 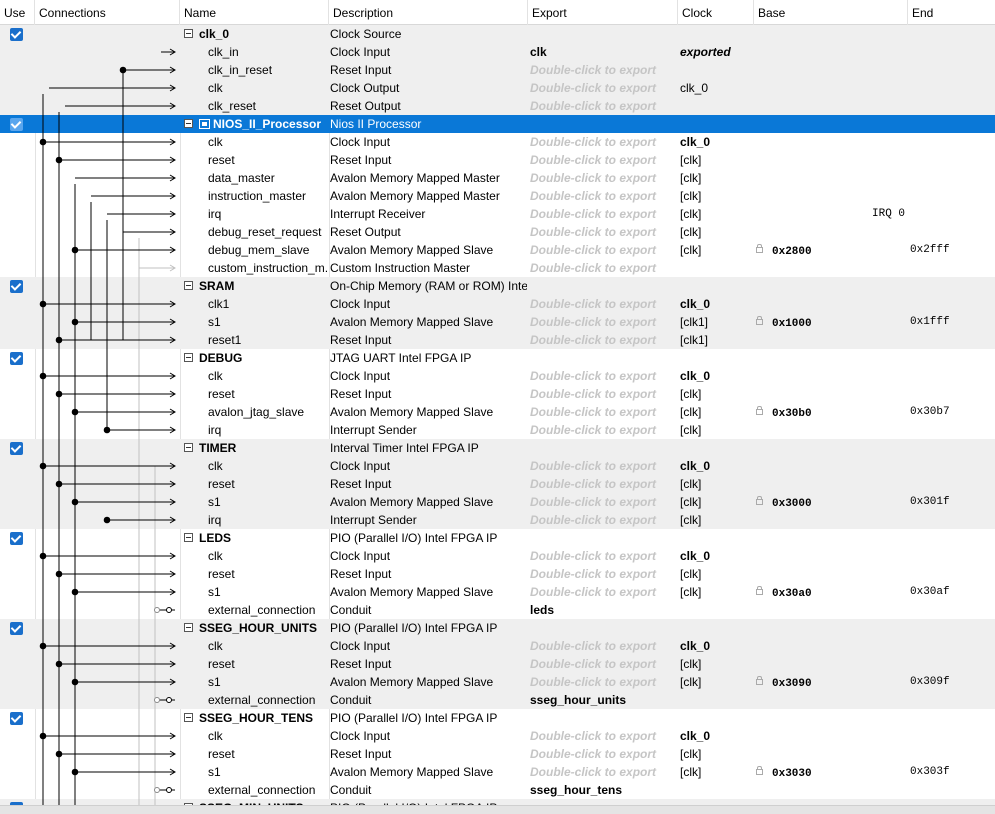 What do you see at coordinates (603, 12) in the screenshot?
I see `header-export: Export` at bounding box center [603, 12].